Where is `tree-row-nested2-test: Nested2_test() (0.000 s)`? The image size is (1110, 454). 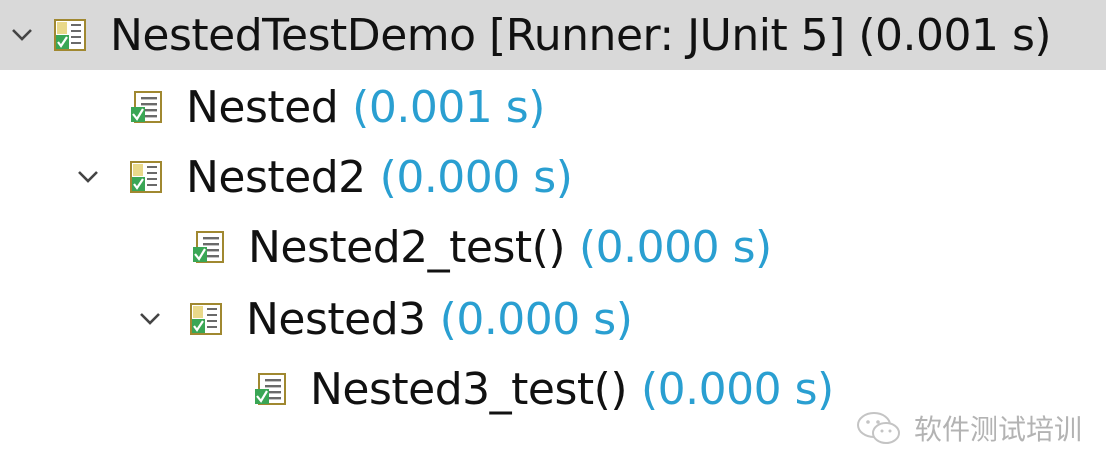
tree-row-nested2-test: Nested2_test() (0.000 s) is located at coordinates (481, 247).